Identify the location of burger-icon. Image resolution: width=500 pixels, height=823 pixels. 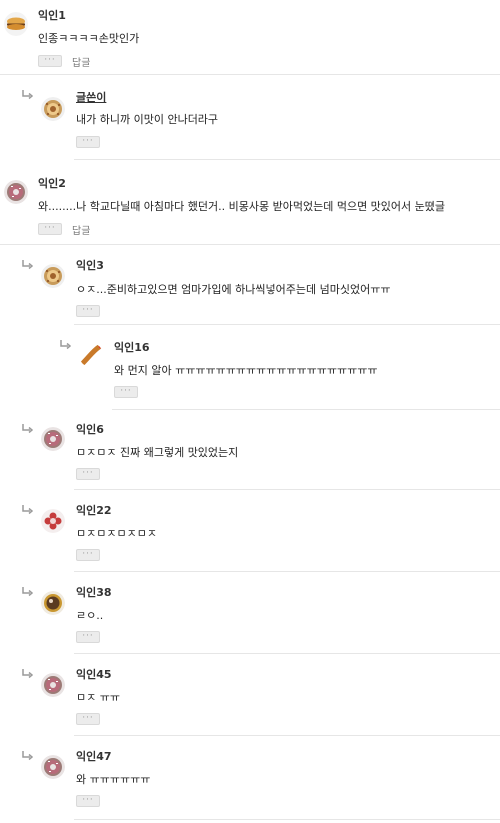
(16, 24).